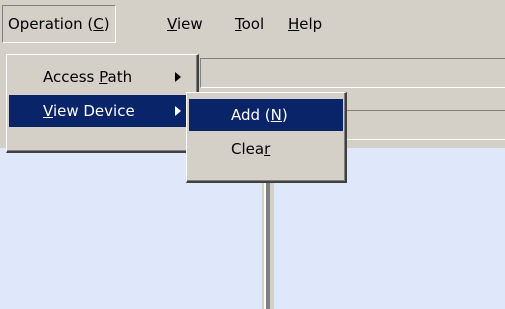 The image size is (505, 309). What do you see at coordinates (294, 24) in the screenshot?
I see `menu-help-mnemonic: H` at bounding box center [294, 24].